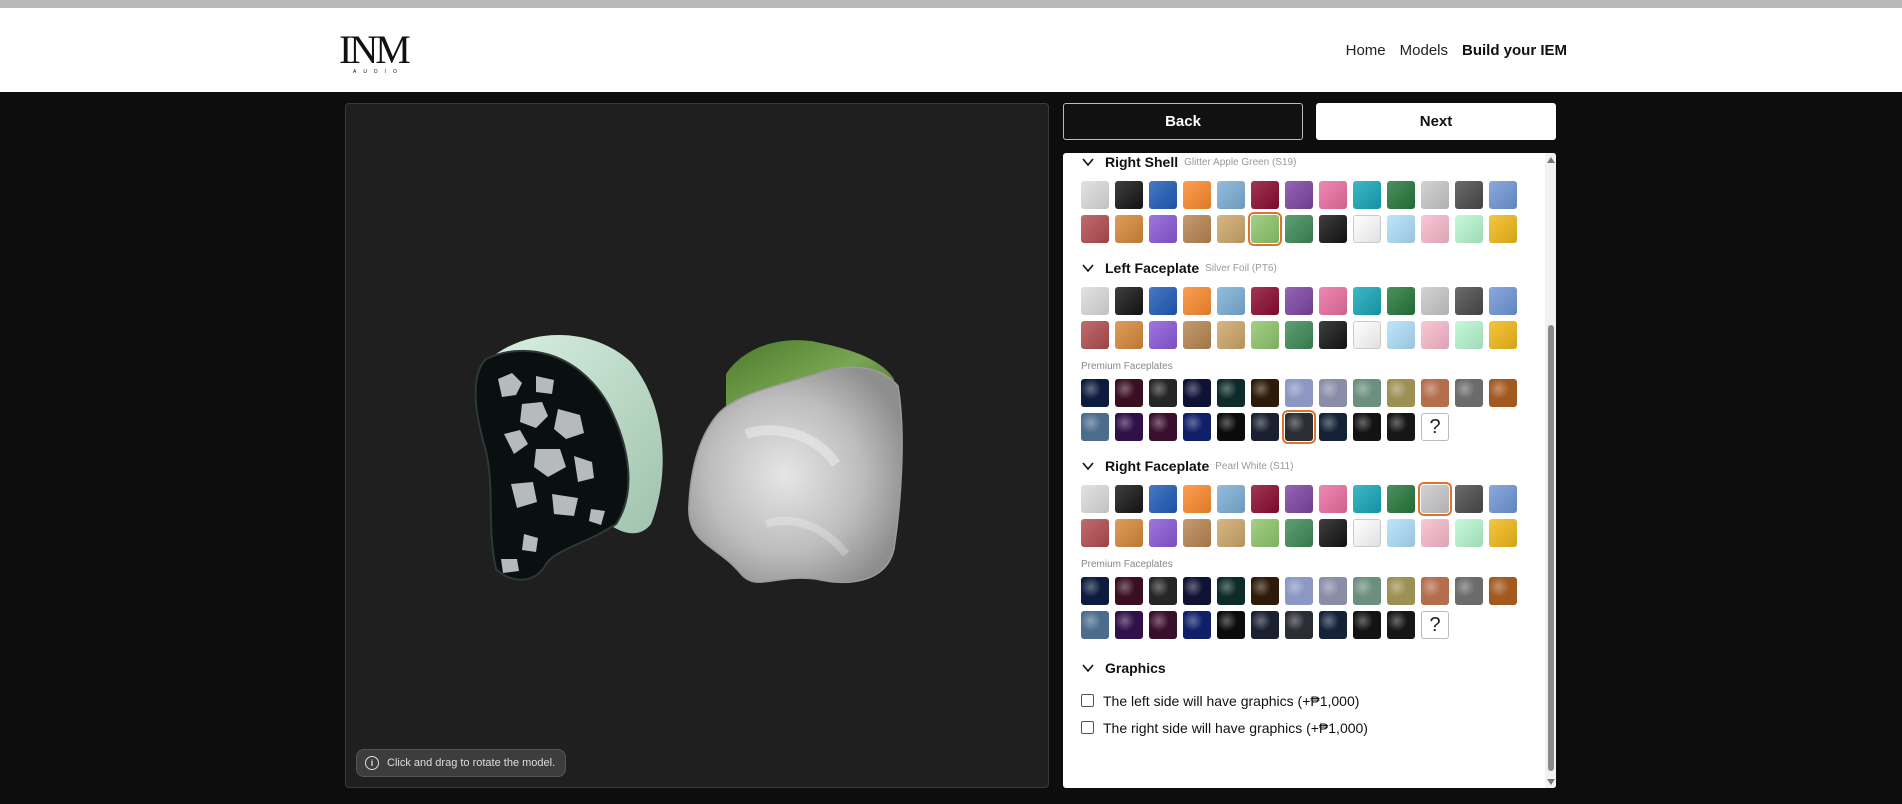  What do you see at coordinates (1087, 700) in the screenshot?
I see `left-graphics-checkbox` at bounding box center [1087, 700].